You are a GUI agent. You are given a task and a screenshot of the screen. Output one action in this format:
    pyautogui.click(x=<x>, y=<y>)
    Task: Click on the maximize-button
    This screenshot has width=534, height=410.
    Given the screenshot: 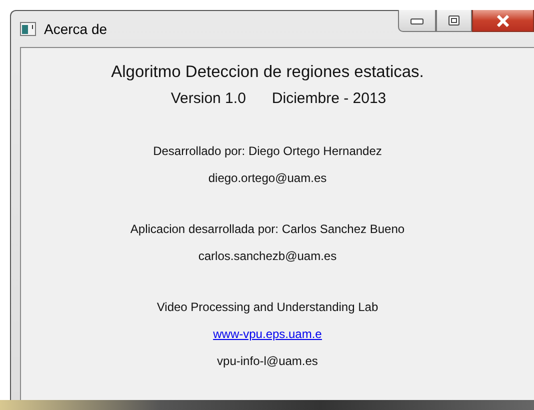 What is the action you would take?
    pyautogui.click(x=454, y=21)
    